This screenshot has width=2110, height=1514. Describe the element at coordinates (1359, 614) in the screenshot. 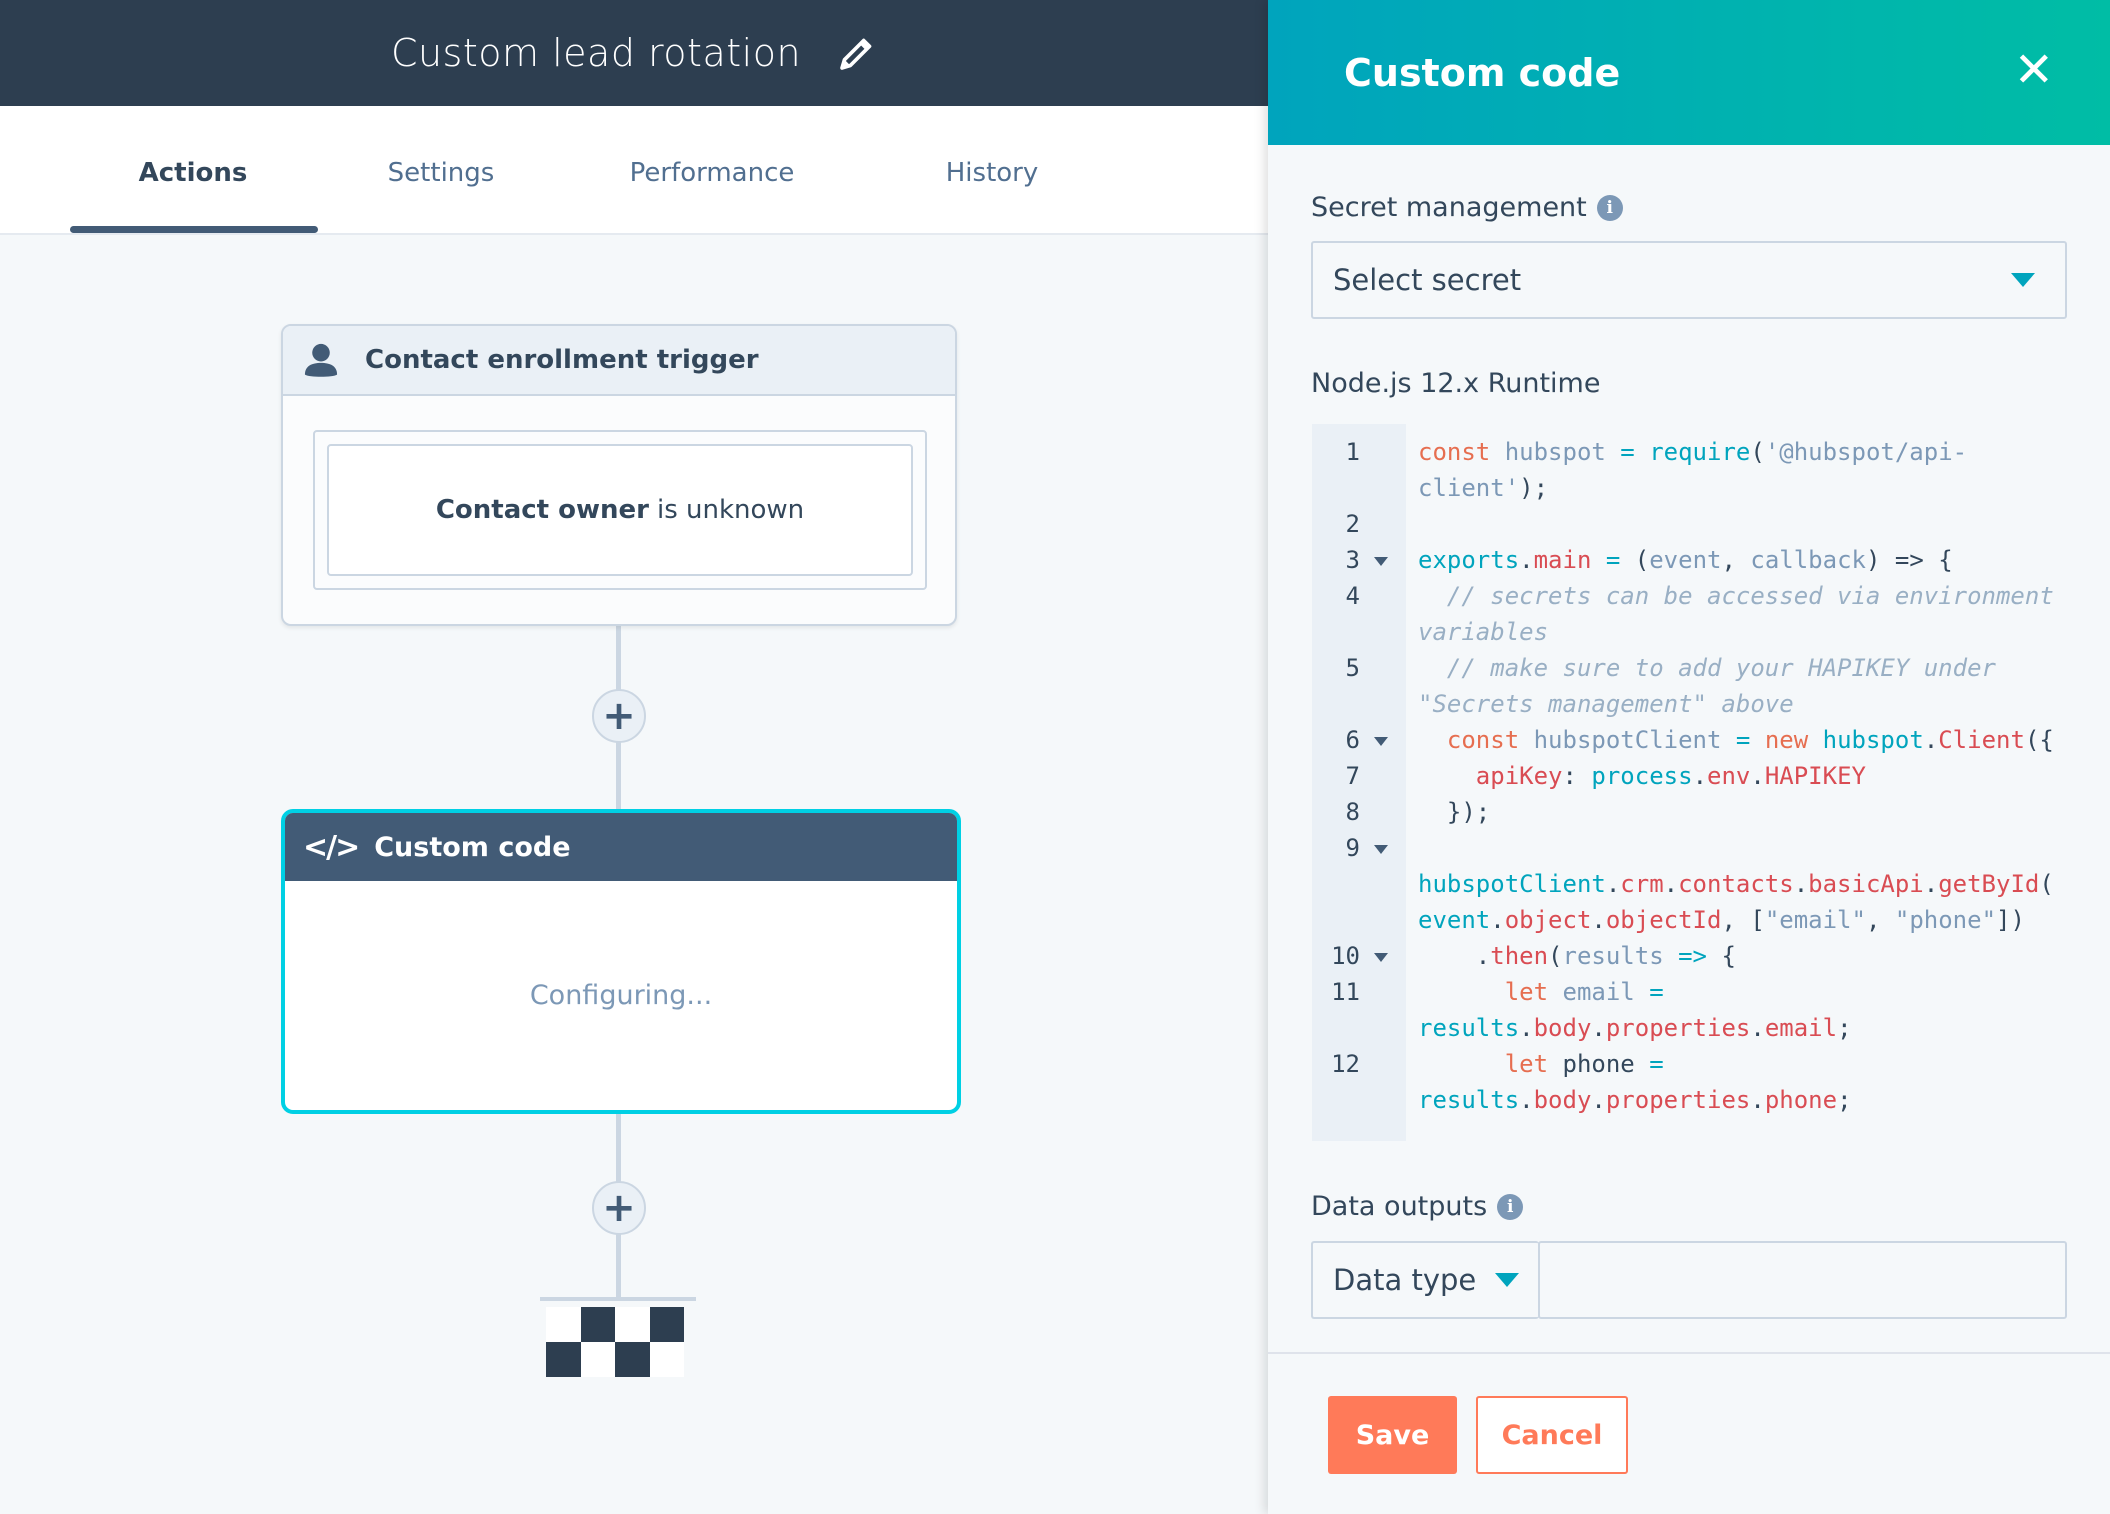

I see `line-number: 4` at that location.